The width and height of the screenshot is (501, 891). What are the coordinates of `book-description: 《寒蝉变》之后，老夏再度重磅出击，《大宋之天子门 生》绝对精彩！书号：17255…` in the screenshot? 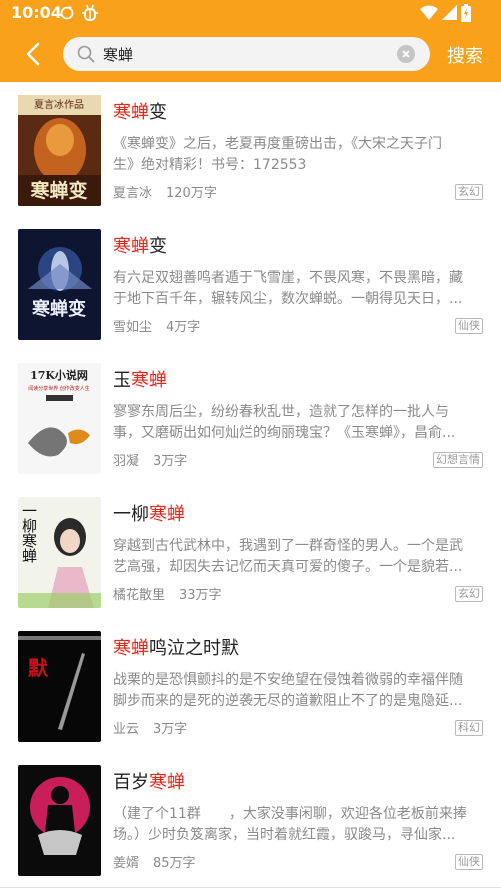 It's located at (277, 154).